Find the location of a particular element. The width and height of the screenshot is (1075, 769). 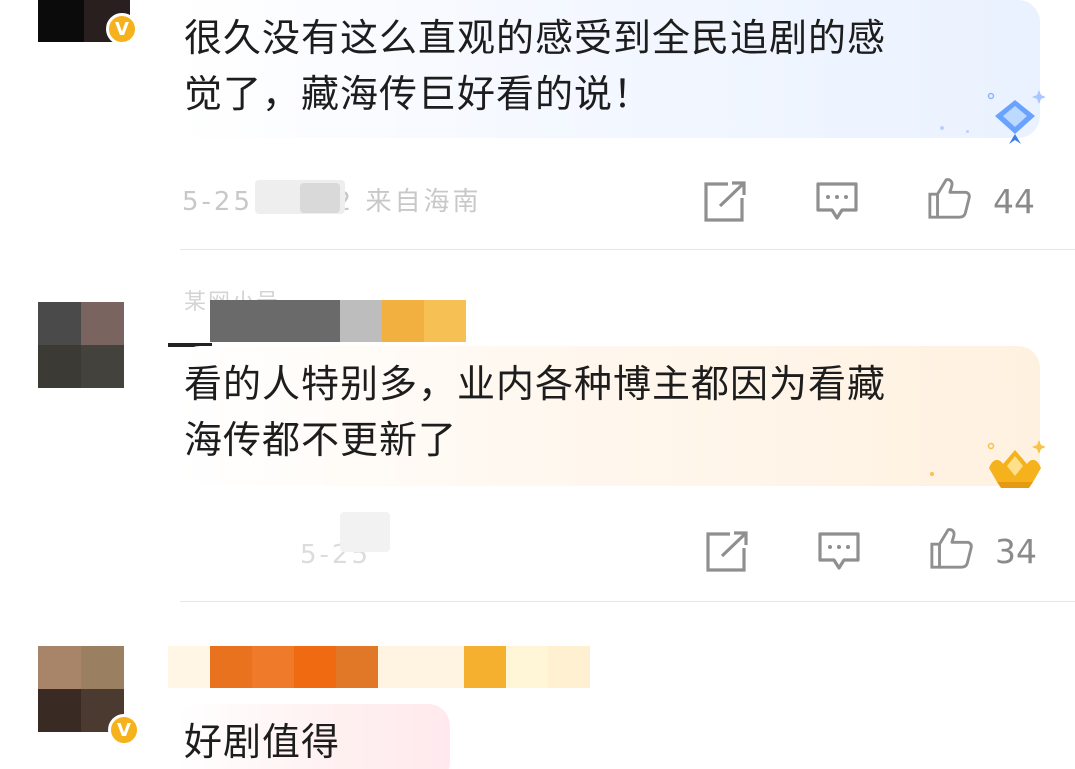

comment-text-line1: 看的人特别多，业内各种博主都因为看藏 is located at coordinates (535, 384).